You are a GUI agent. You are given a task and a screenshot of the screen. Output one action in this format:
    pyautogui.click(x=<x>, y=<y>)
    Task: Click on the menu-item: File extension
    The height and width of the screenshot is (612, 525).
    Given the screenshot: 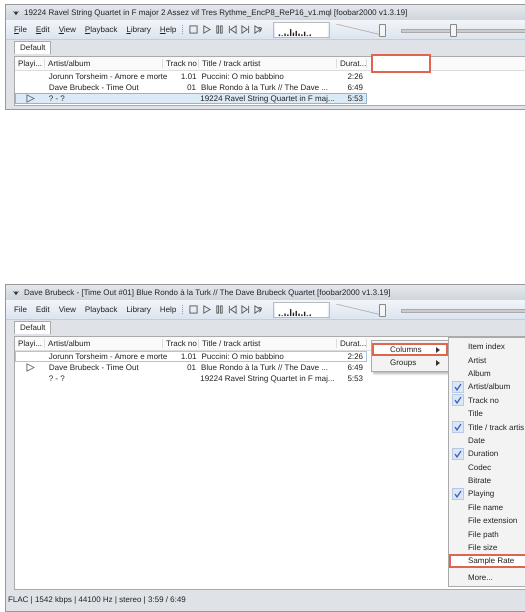 What is the action you would take?
    pyautogui.click(x=487, y=521)
    